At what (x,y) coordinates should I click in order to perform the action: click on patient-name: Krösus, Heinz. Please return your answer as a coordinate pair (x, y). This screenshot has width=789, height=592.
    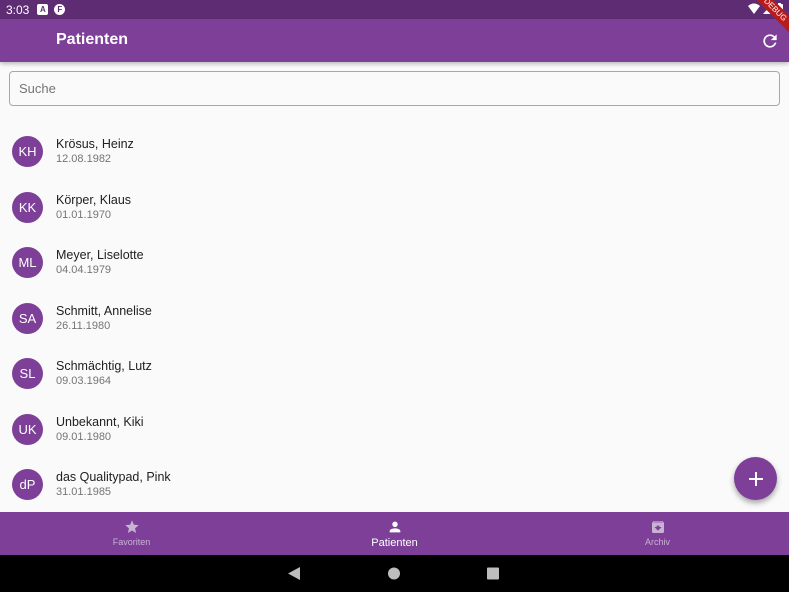
    Looking at the image, I should click on (95, 144).